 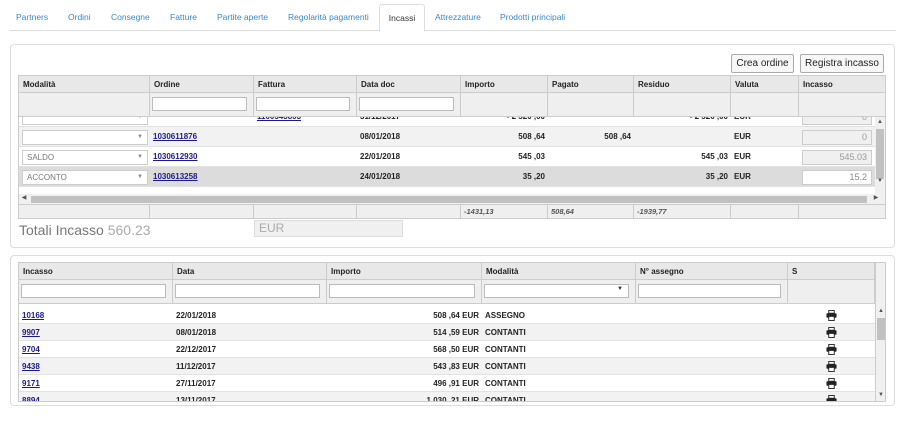 What do you see at coordinates (175, 176) in the screenshot?
I see `ordine-link: 1030613258` at bounding box center [175, 176].